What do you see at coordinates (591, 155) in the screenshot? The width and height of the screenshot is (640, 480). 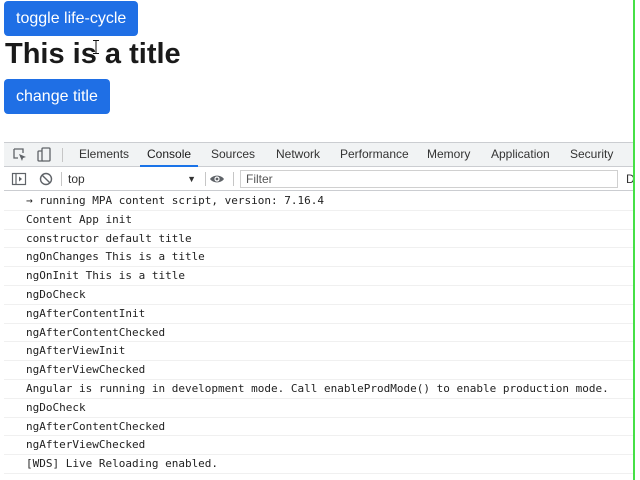 I see `tab-security: Security` at bounding box center [591, 155].